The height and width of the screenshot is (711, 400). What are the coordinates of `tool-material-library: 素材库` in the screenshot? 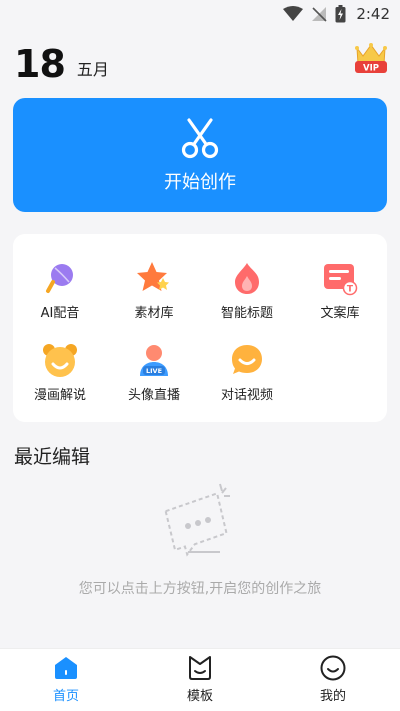 It's located at (154, 295).